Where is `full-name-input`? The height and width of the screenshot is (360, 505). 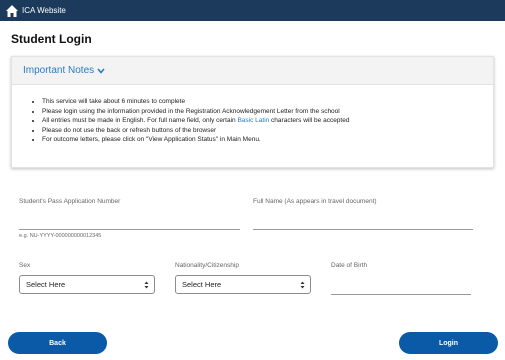 full-name-input is located at coordinates (363, 229).